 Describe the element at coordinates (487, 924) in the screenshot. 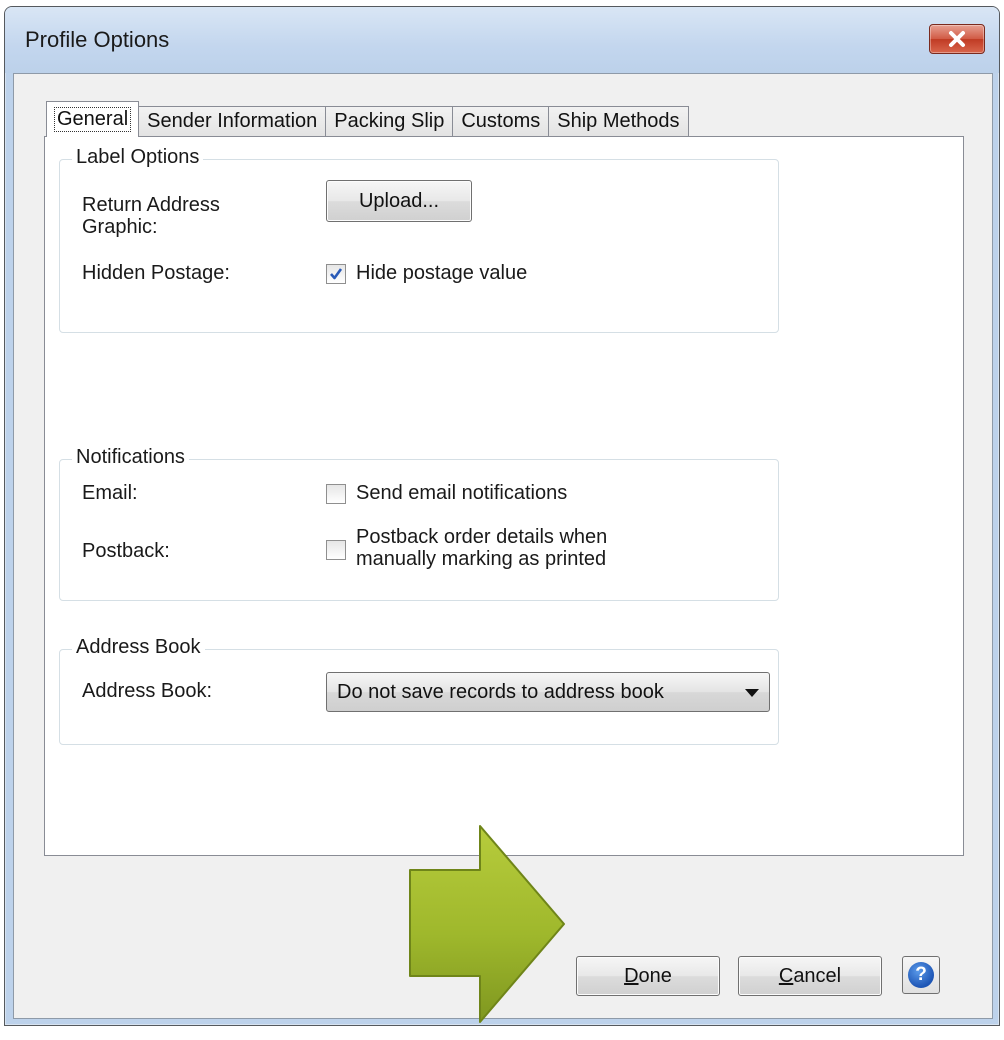

I see `green-arrow-pointer-icon` at that location.